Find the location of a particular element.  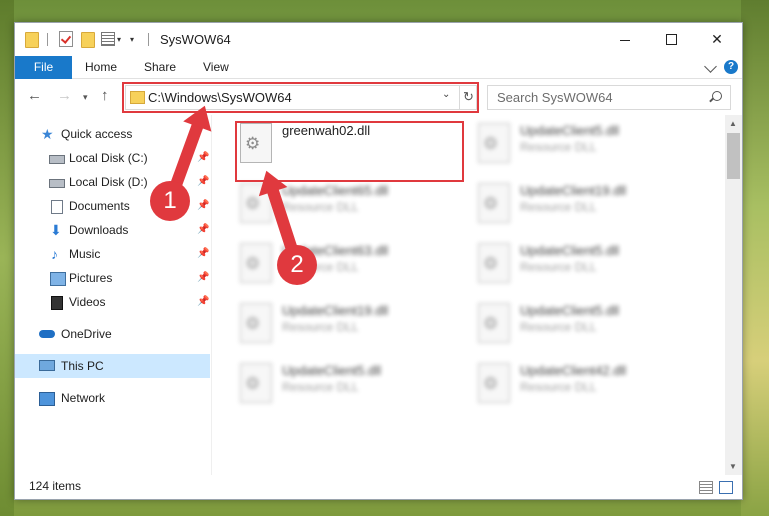

computer-icon is located at coordinates (47, 365).